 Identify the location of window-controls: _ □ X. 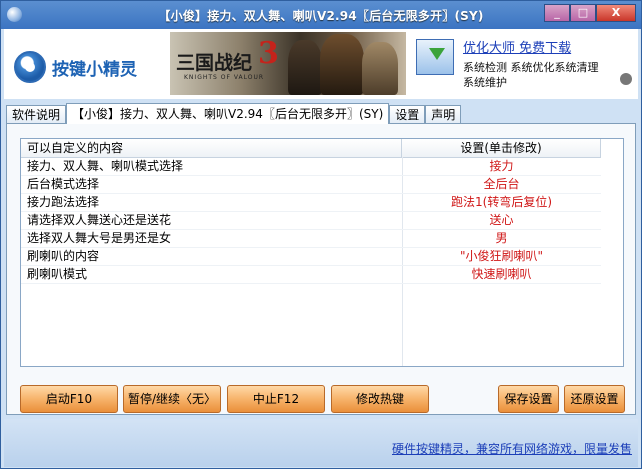
(590, 13).